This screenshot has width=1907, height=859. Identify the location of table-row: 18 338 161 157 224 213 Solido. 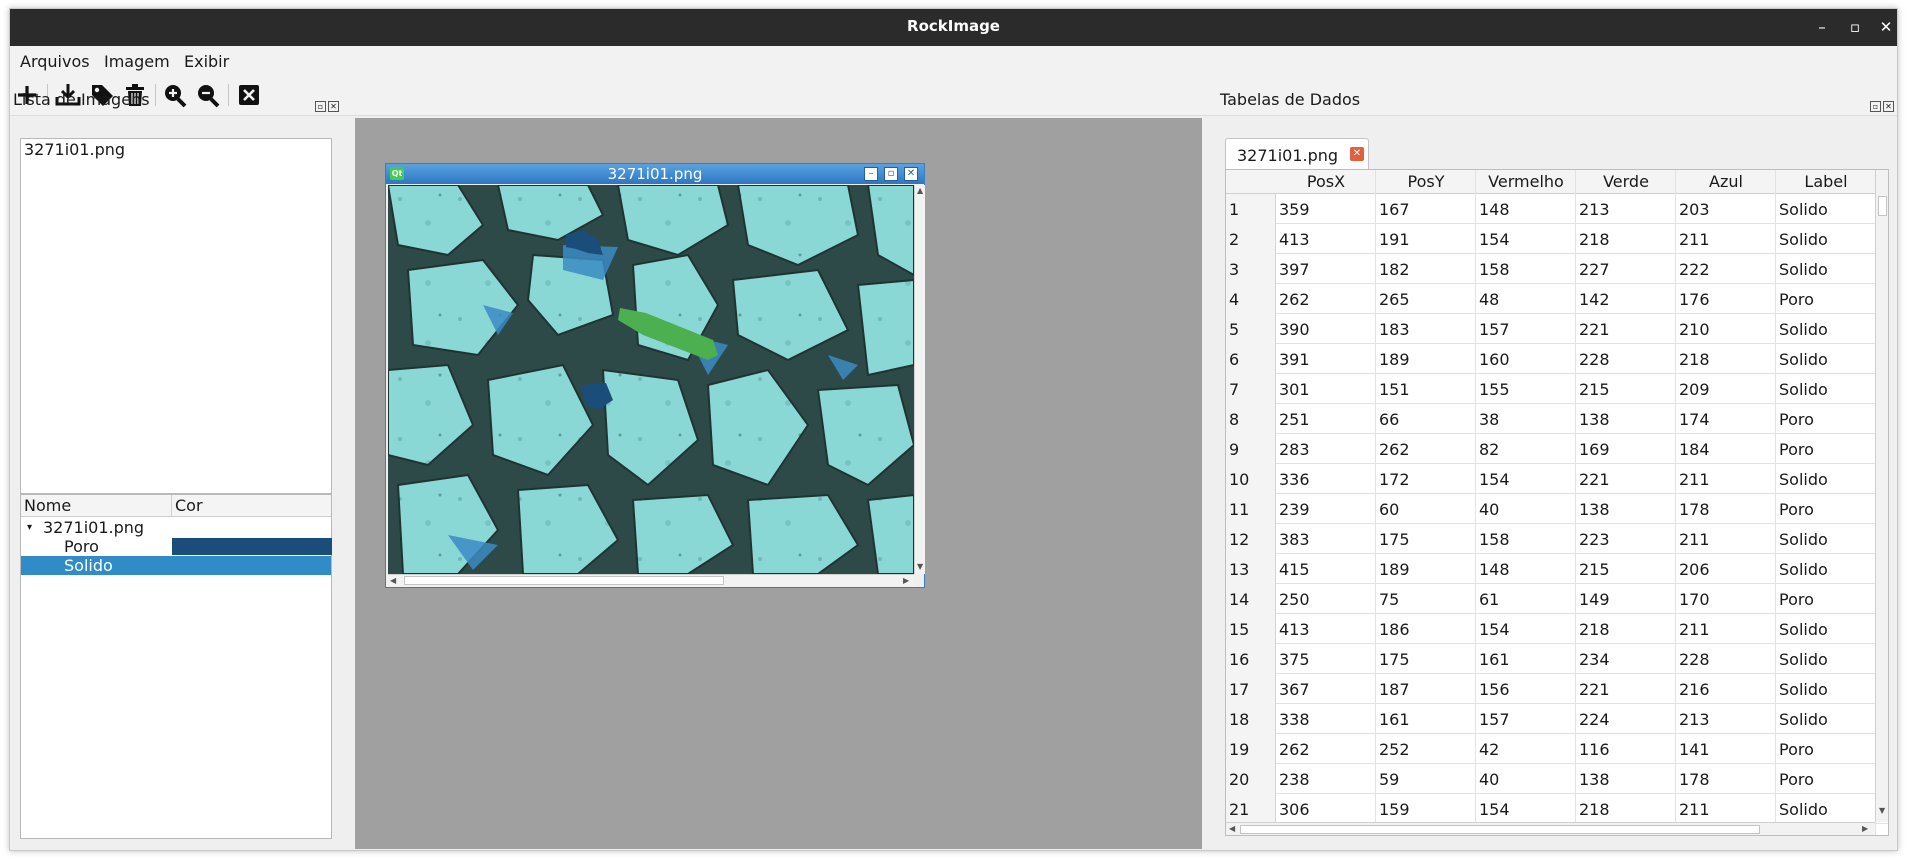
(1557, 719).